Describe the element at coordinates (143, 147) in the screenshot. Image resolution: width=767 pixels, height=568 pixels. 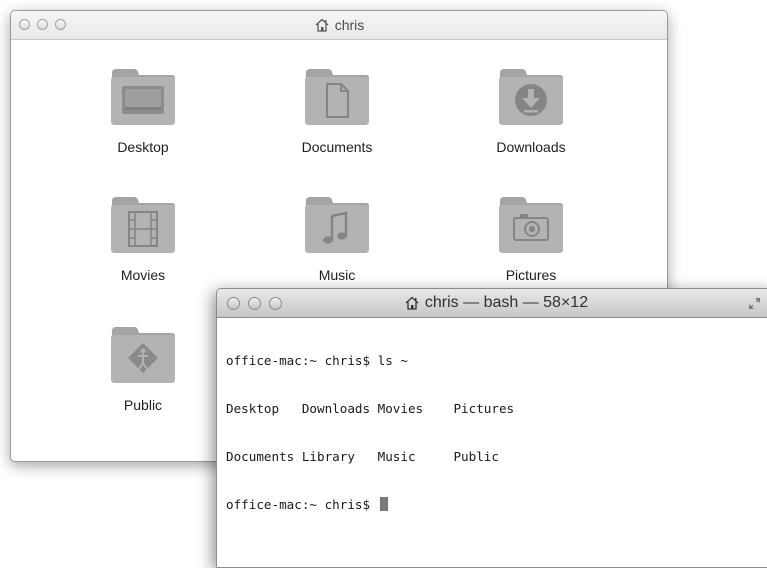
I see `item-label: Desktop` at that location.